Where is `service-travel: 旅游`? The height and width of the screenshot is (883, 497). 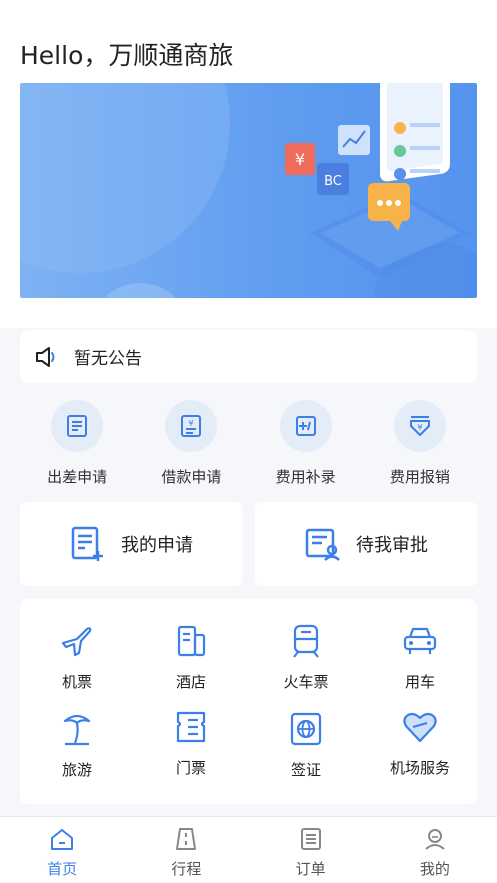 service-travel: 旅游 is located at coordinates (77, 744).